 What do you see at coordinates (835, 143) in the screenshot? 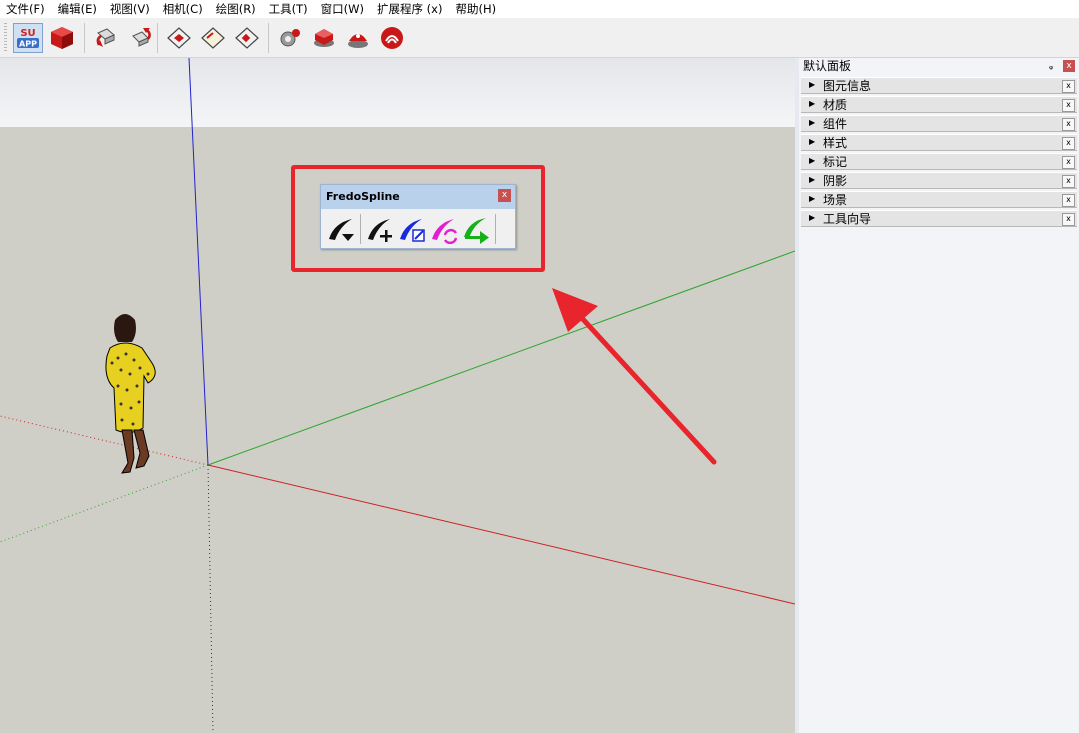
I see `tray-label: 样式` at bounding box center [835, 143].